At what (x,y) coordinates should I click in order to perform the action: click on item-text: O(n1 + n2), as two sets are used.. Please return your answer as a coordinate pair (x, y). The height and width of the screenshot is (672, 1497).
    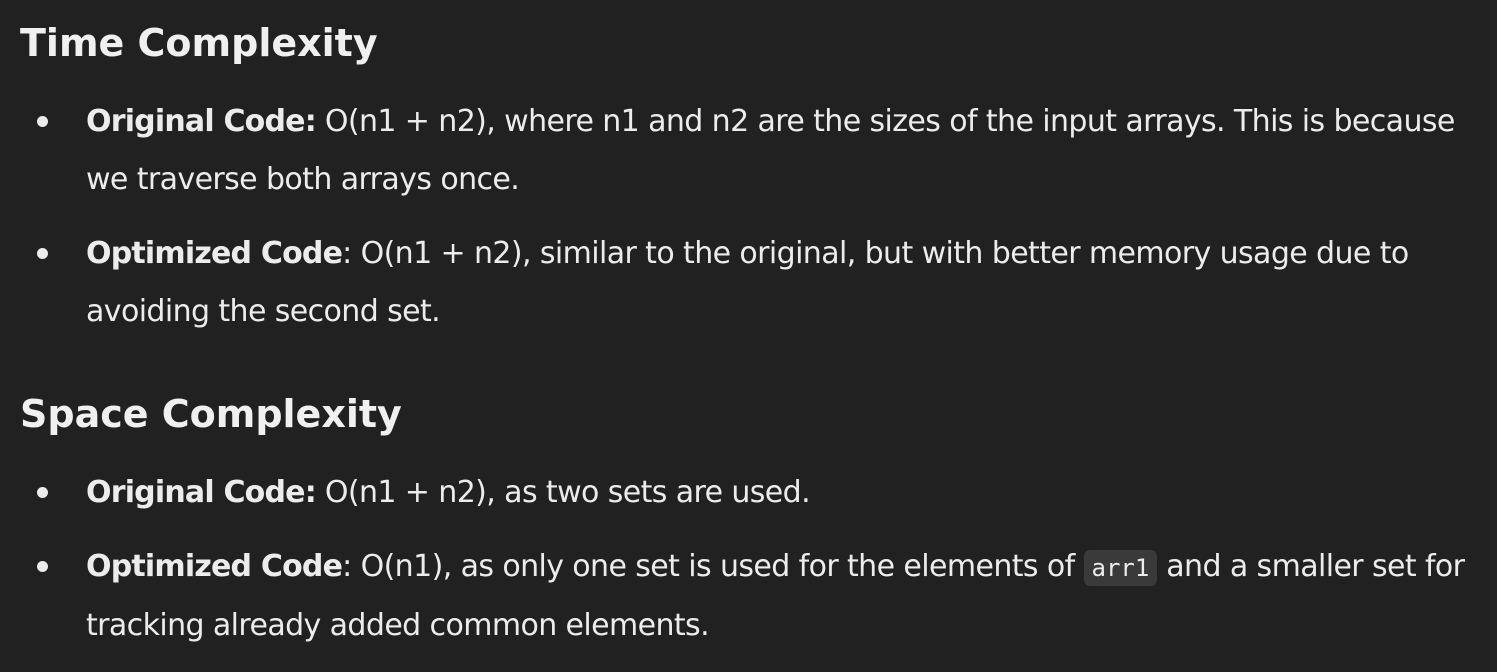
    Looking at the image, I should click on (563, 492).